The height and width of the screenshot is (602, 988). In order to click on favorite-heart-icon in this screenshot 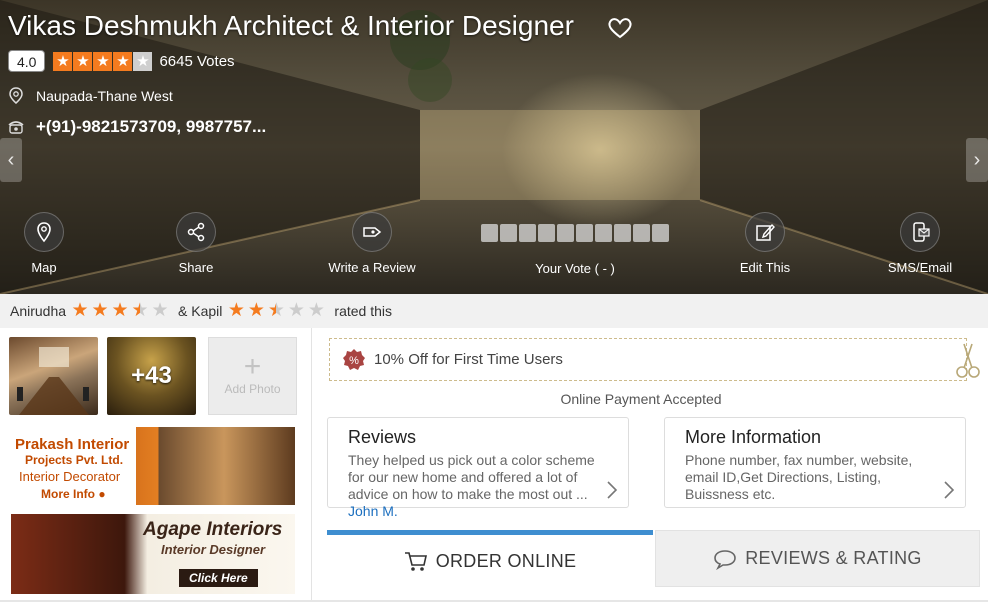, I will do `click(620, 28)`.